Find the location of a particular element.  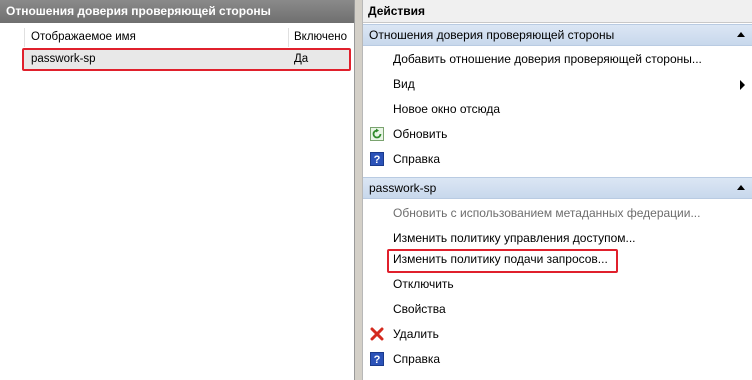

actions-pane-title: Действия is located at coordinates (557, 11).